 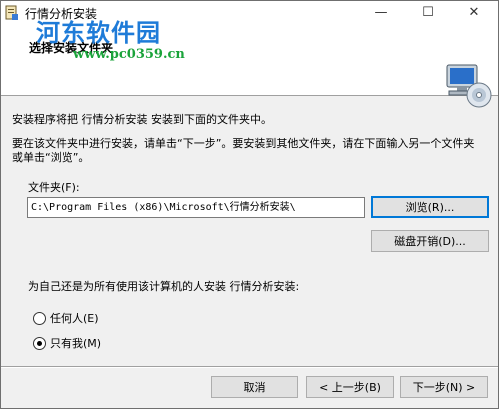 I want to click on close-button: ✕, so click(x=474, y=14).